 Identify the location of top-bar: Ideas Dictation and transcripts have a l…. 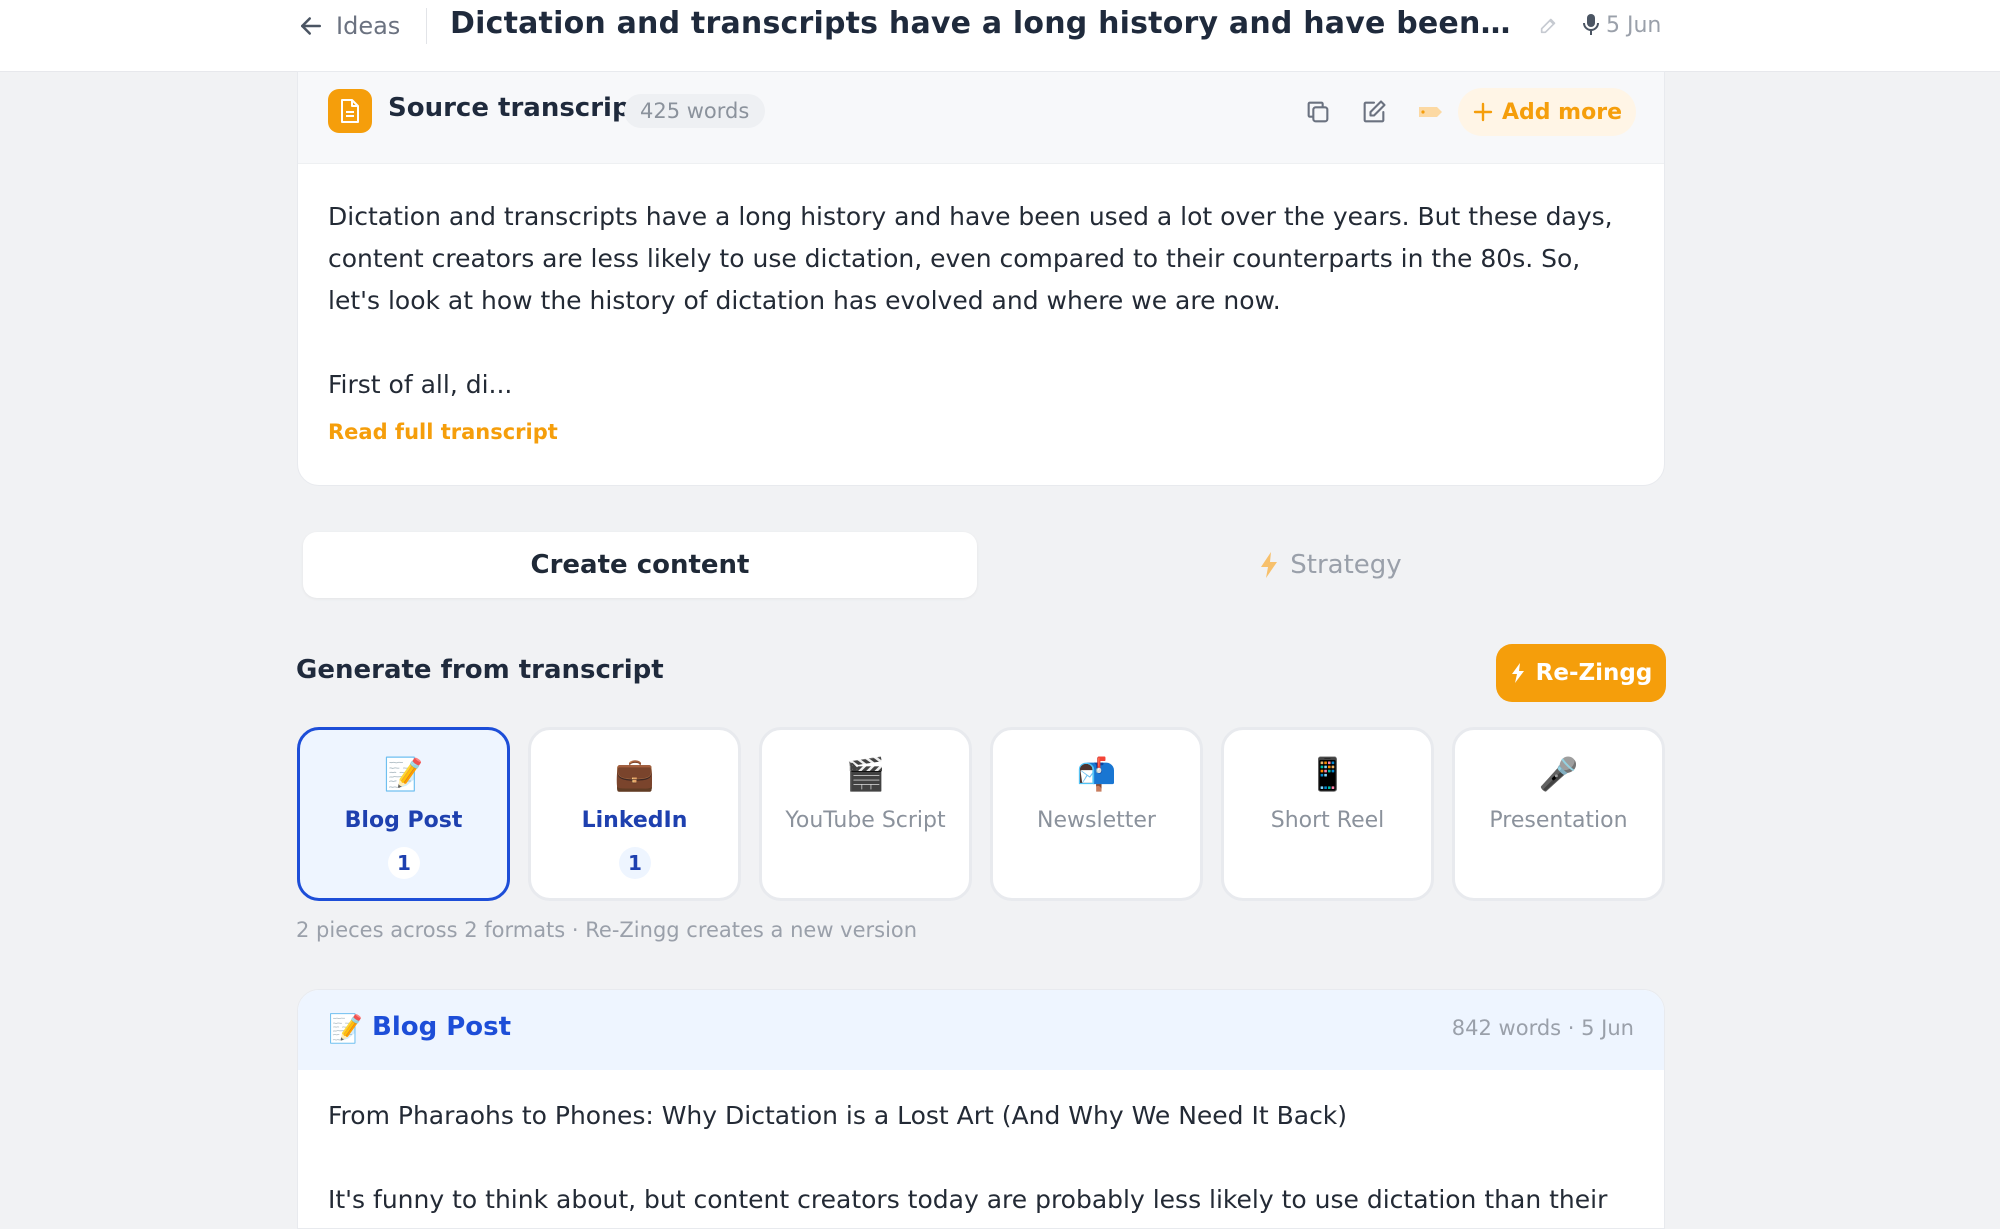
(1000, 36).